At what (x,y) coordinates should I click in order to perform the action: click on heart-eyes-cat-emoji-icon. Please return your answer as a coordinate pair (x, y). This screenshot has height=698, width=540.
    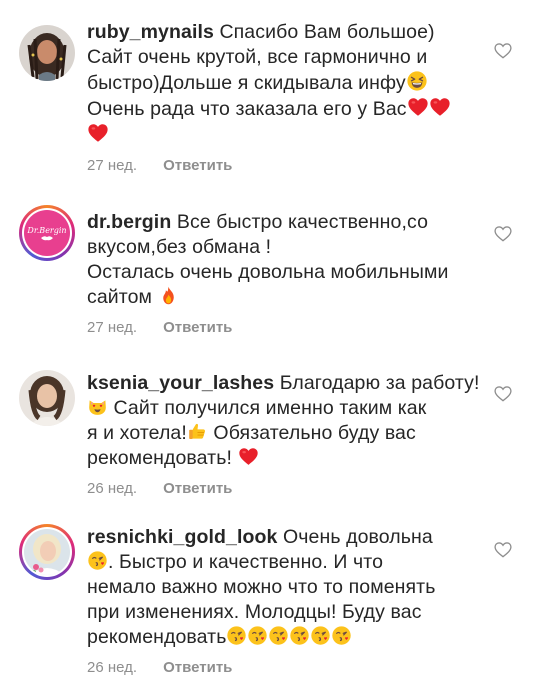
    Looking at the image, I should click on (97, 406).